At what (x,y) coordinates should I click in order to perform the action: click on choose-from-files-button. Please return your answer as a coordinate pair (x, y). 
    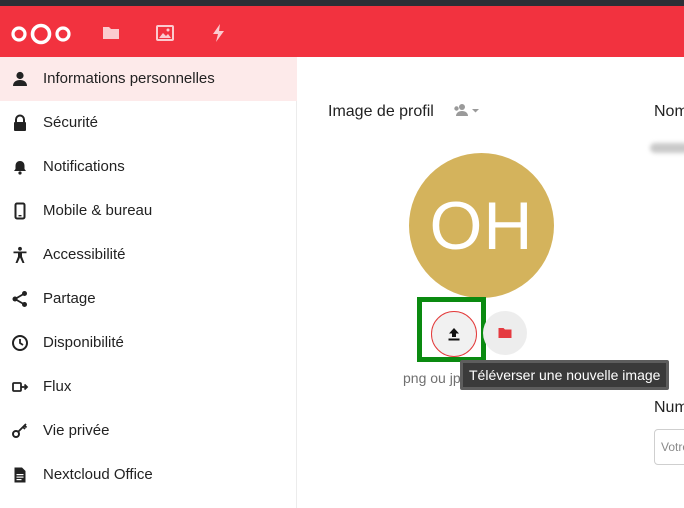
    Looking at the image, I should click on (505, 333).